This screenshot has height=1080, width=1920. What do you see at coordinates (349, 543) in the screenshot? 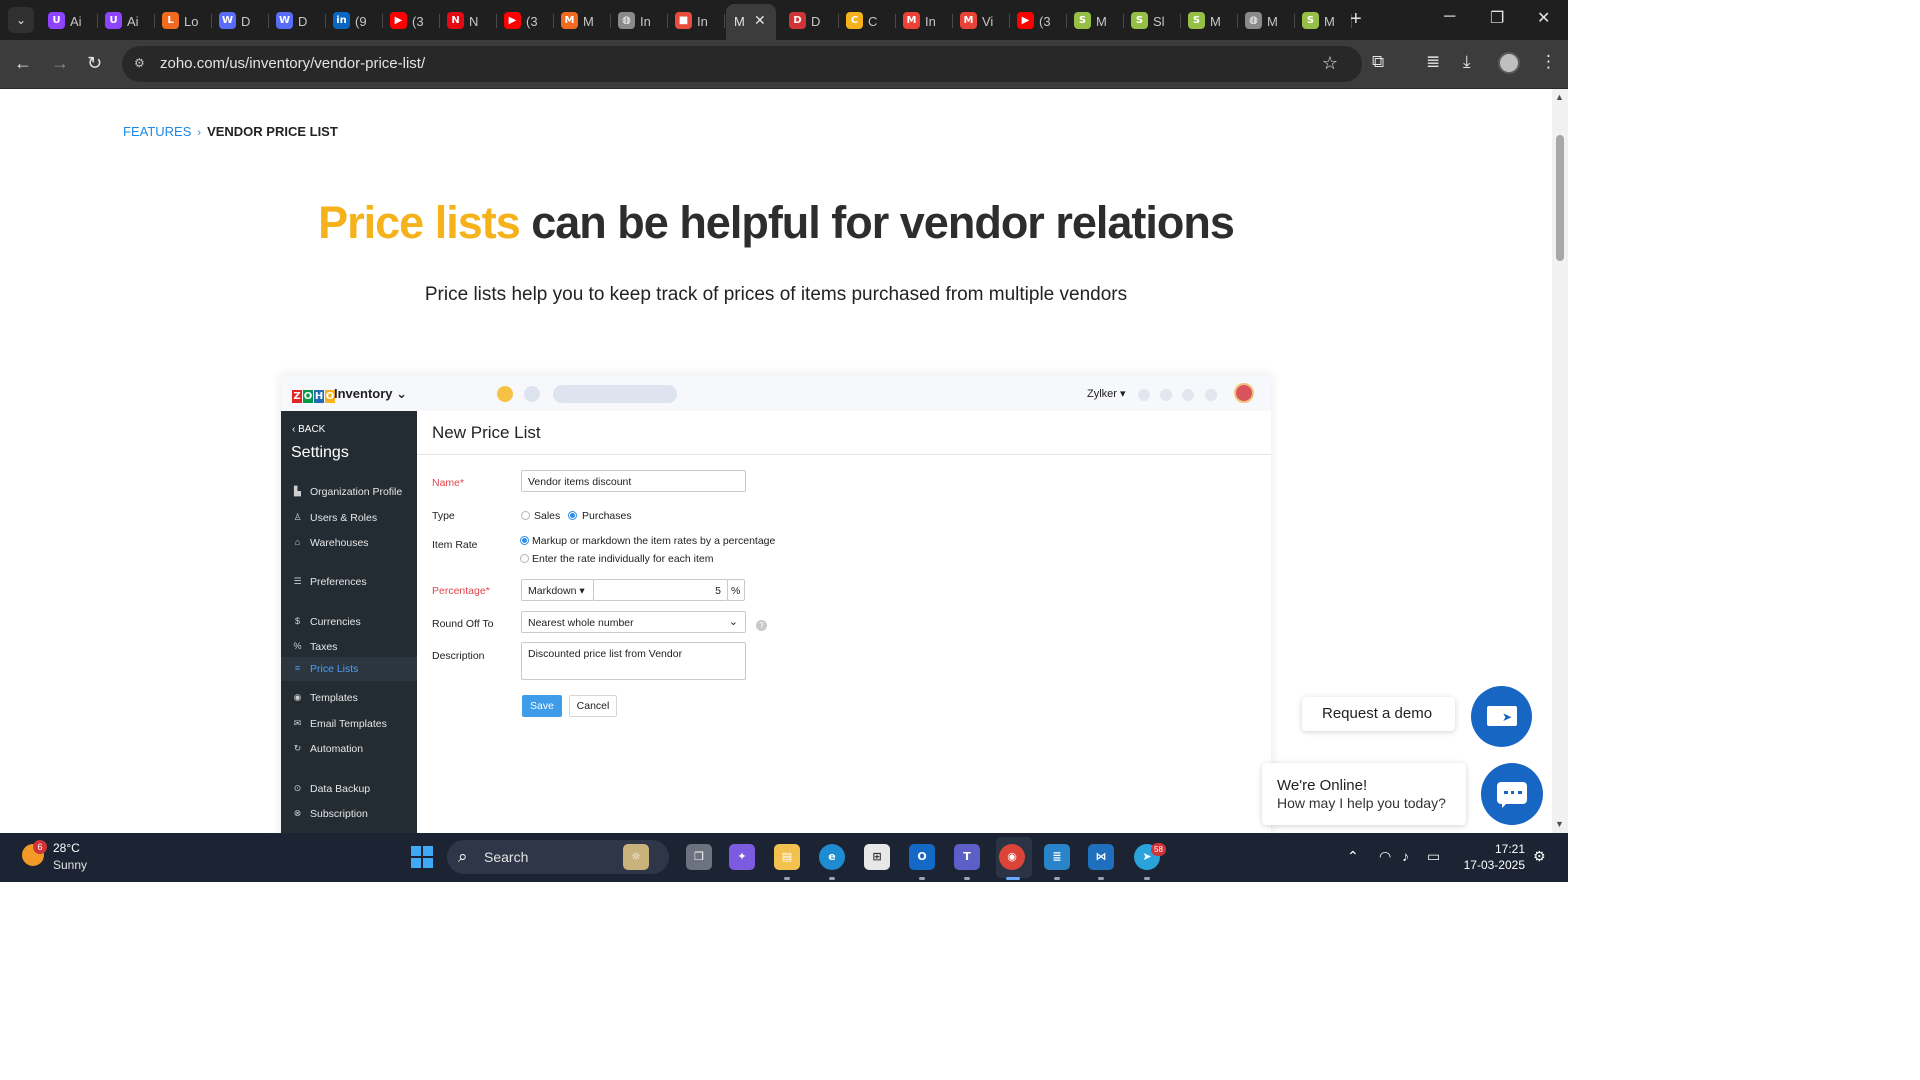
I see `sidebar-item-warehouses: ⌂ Warehouses` at bounding box center [349, 543].